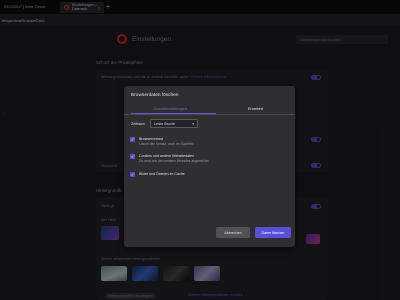  Describe the element at coordinates (132, 156) in the screenshot. I see `checkbox-cookies: ✓` at that location.